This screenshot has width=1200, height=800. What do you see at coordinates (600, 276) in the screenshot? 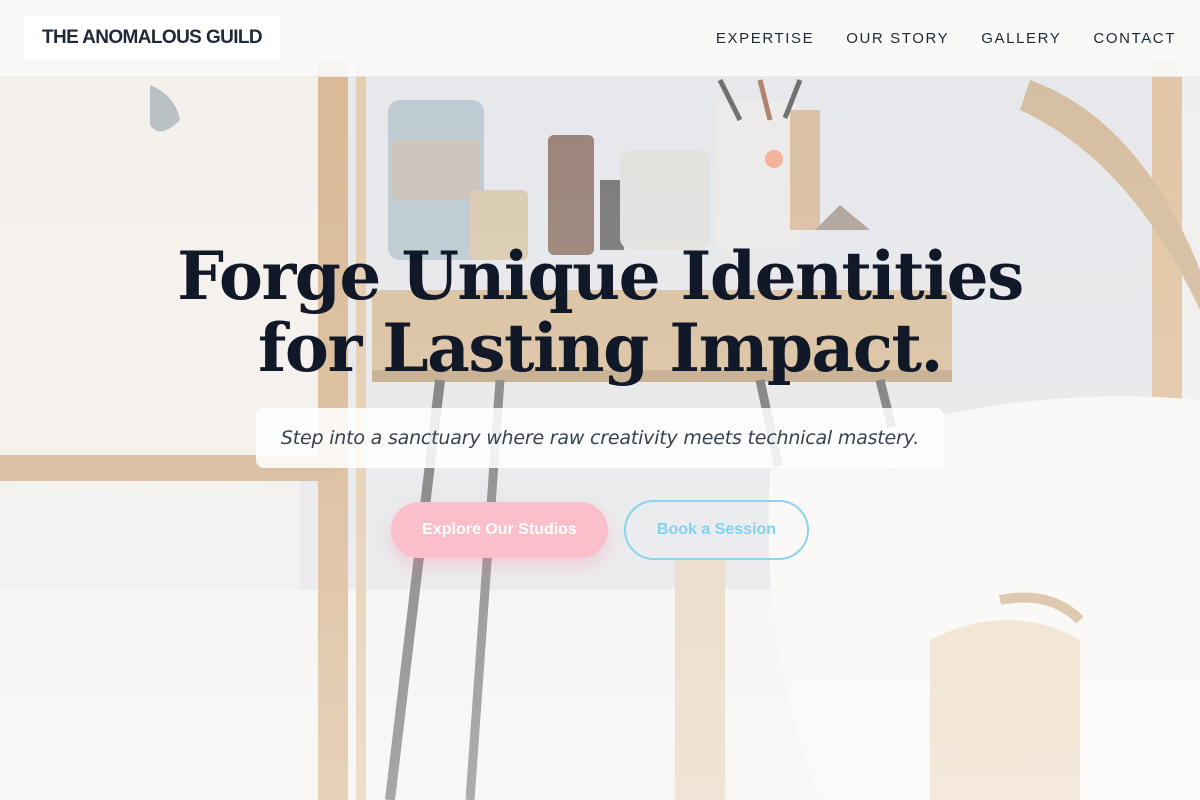
I see `hero-title-line-1: Forge Unique Identities` at bounding box center [600, 276].